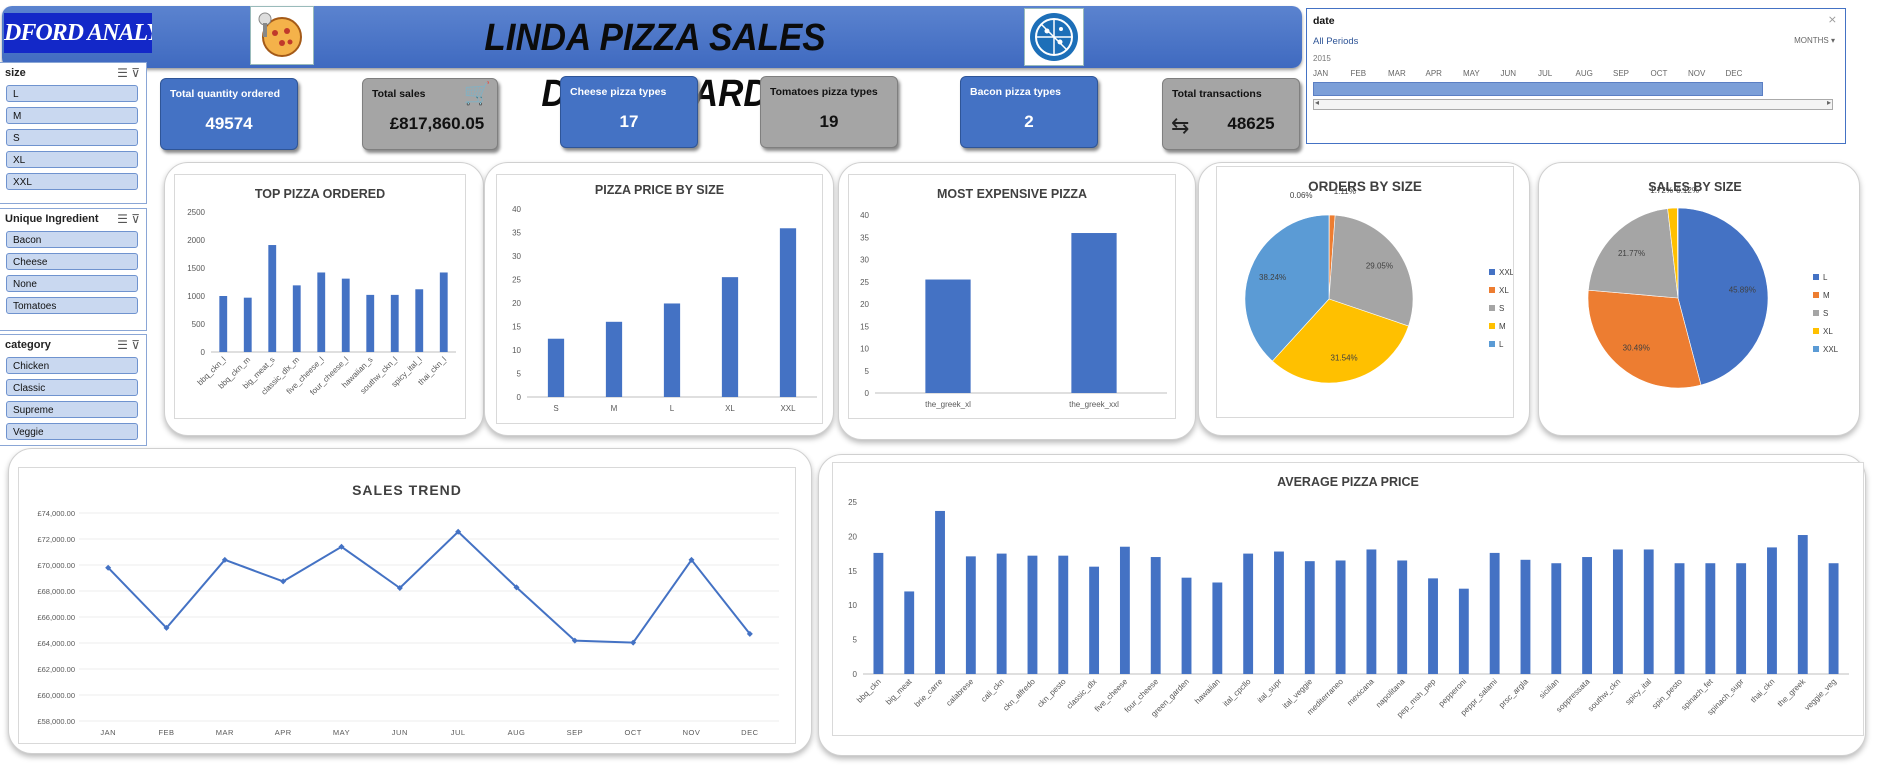 This screenshot has height=765, width=1902. Describe the element at coordinates (458, 732) in the screenshot. I see `x-tick-label: JUL` at that location.